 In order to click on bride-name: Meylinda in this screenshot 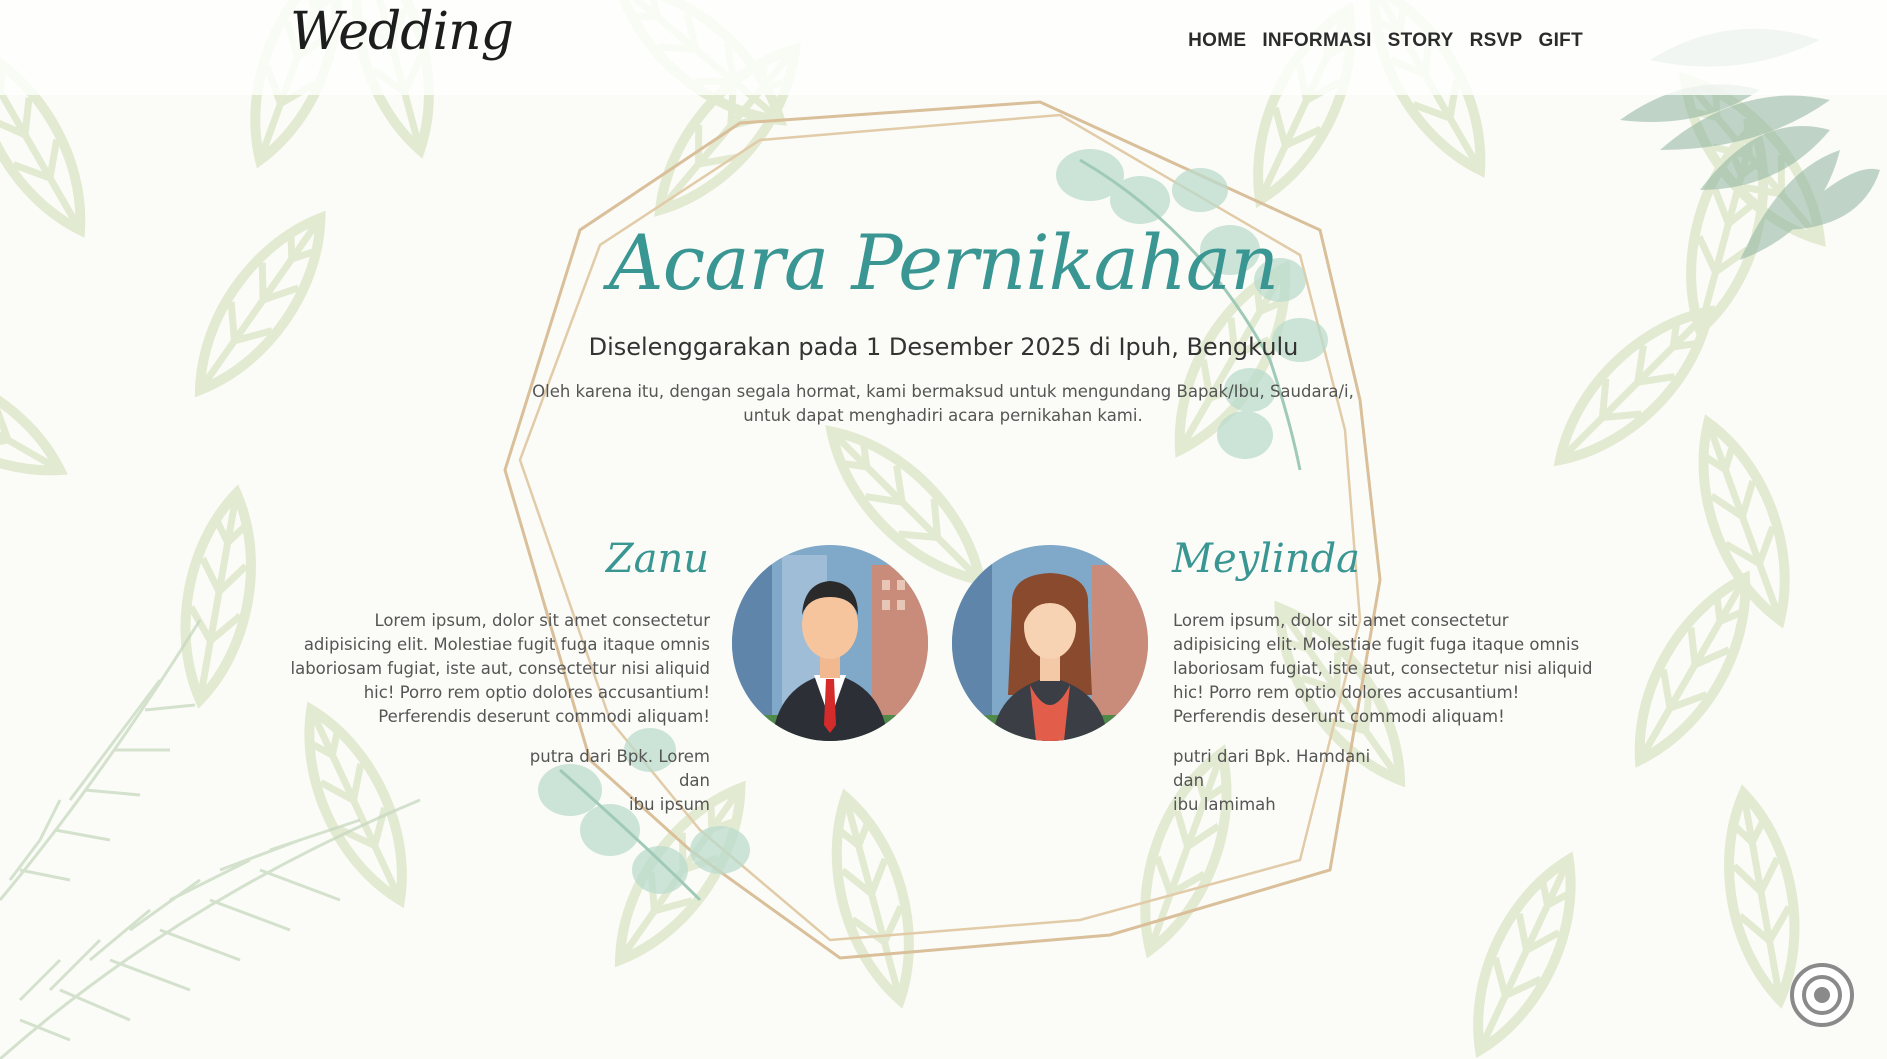, I will do `click(1266, 559)`.